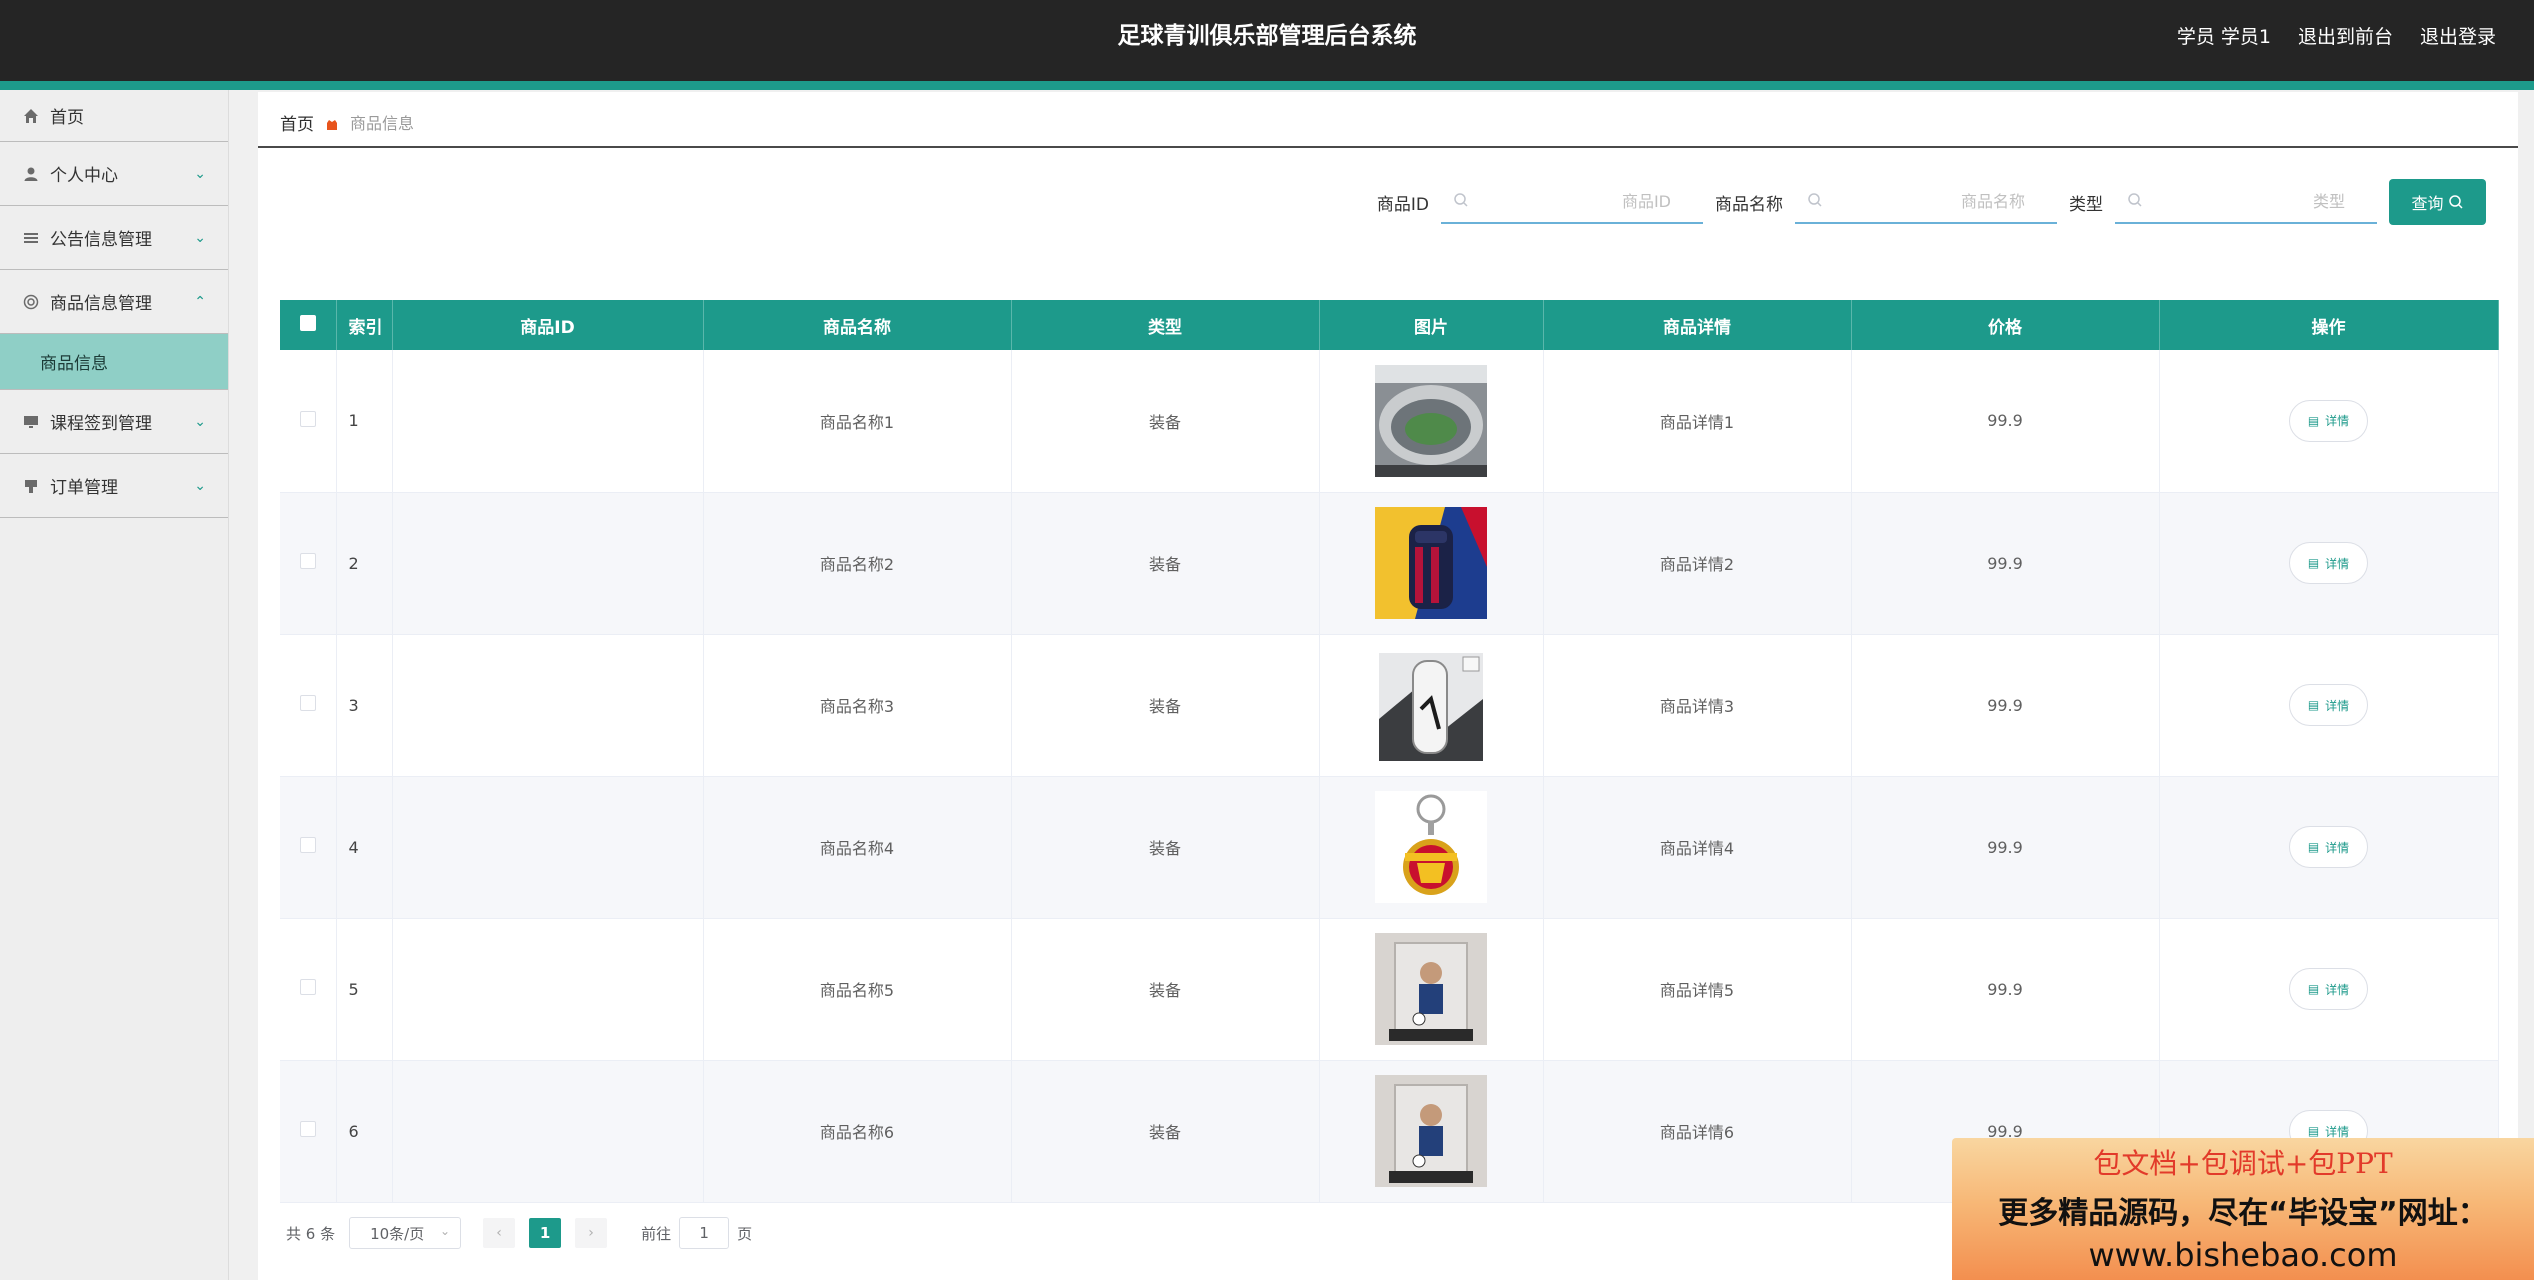 This screenshot has height=1280, width=2534. I want to click on row-index: 5, so click(364, 989).